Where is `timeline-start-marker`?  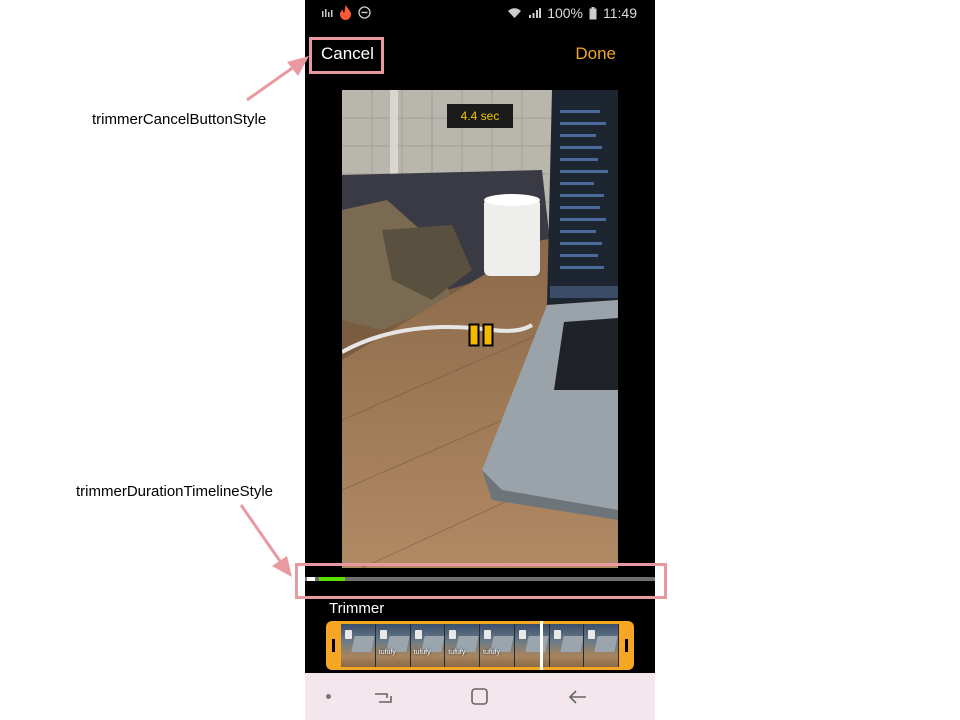 timeline-start-marker is located at coordinates (311, 579).